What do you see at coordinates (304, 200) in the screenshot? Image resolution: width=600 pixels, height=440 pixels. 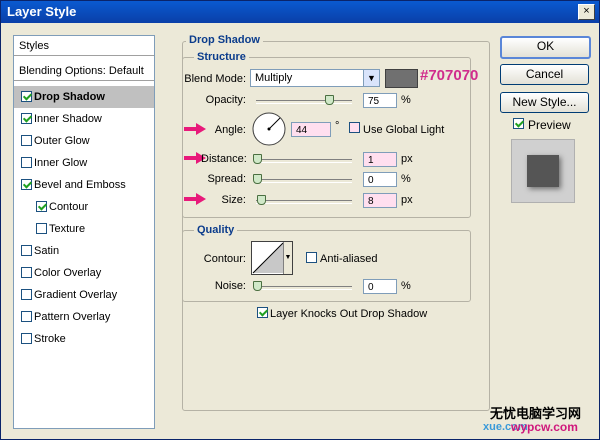 I see `size-slider` at bounding box center [304, 200].